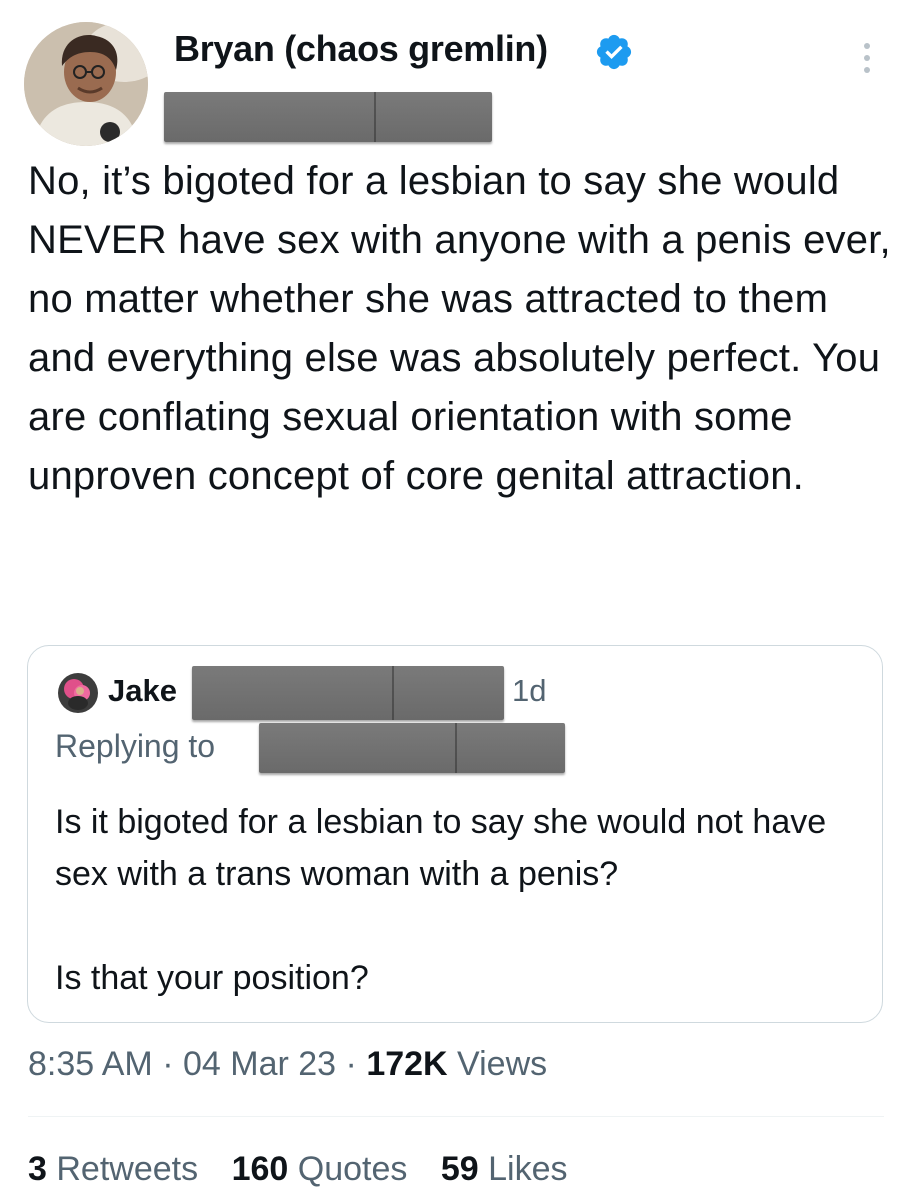 This screenshot has height=1200, width=912. What do you see at coordinates (259, 1064) in the screenshot?
I see `tweet-date: 04 Mar 23` at bounding box center [259, 1064].